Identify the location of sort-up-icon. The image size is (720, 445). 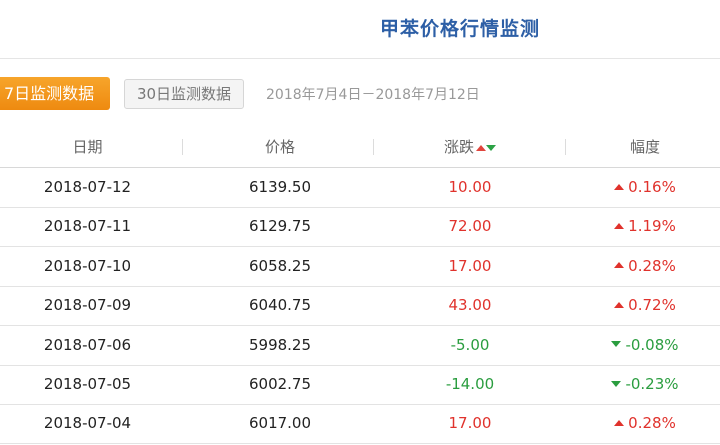
(481, 148).